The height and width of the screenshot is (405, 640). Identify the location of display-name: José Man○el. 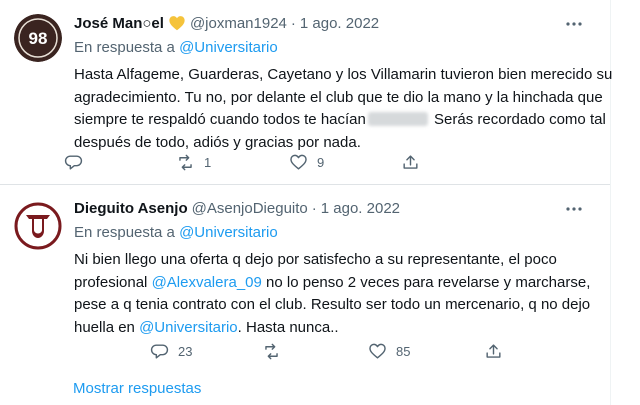
(119, 23).